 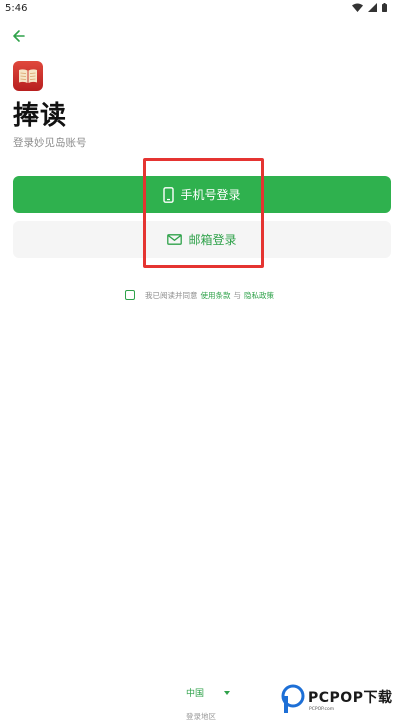 I want to click on email-login-label: 邮箱登录, so click(x=212, y=240).